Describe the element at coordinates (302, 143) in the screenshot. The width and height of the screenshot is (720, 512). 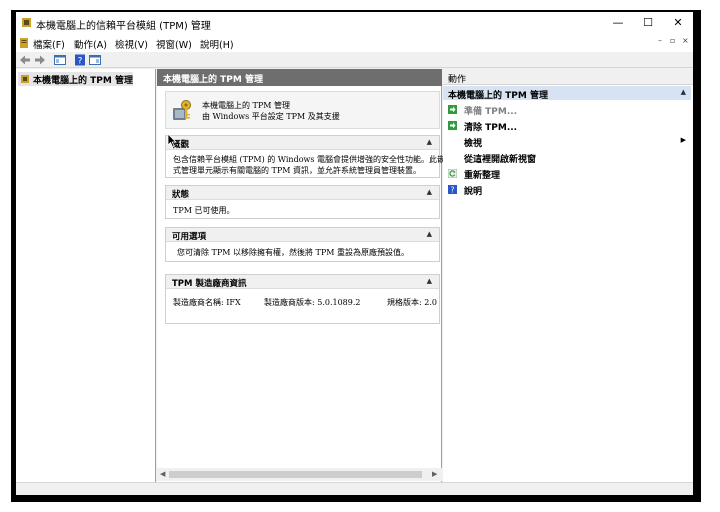
I see `section-overview-header: 概觀 ▲` at that location.